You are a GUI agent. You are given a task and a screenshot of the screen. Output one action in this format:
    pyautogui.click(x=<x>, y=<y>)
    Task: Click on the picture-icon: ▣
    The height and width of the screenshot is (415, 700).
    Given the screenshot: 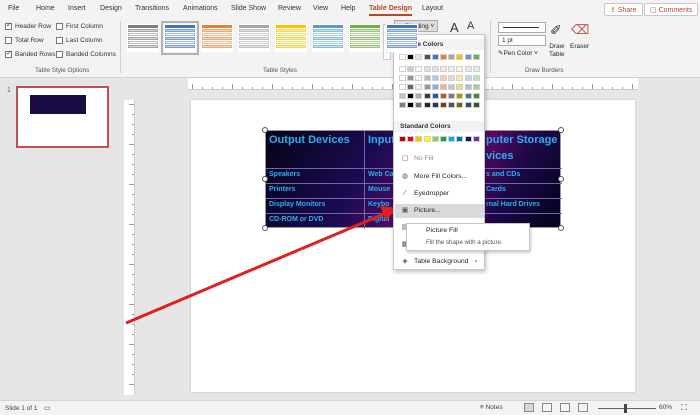 What is the action you would take?
    pyautogui.click(x=405, y=210)
    